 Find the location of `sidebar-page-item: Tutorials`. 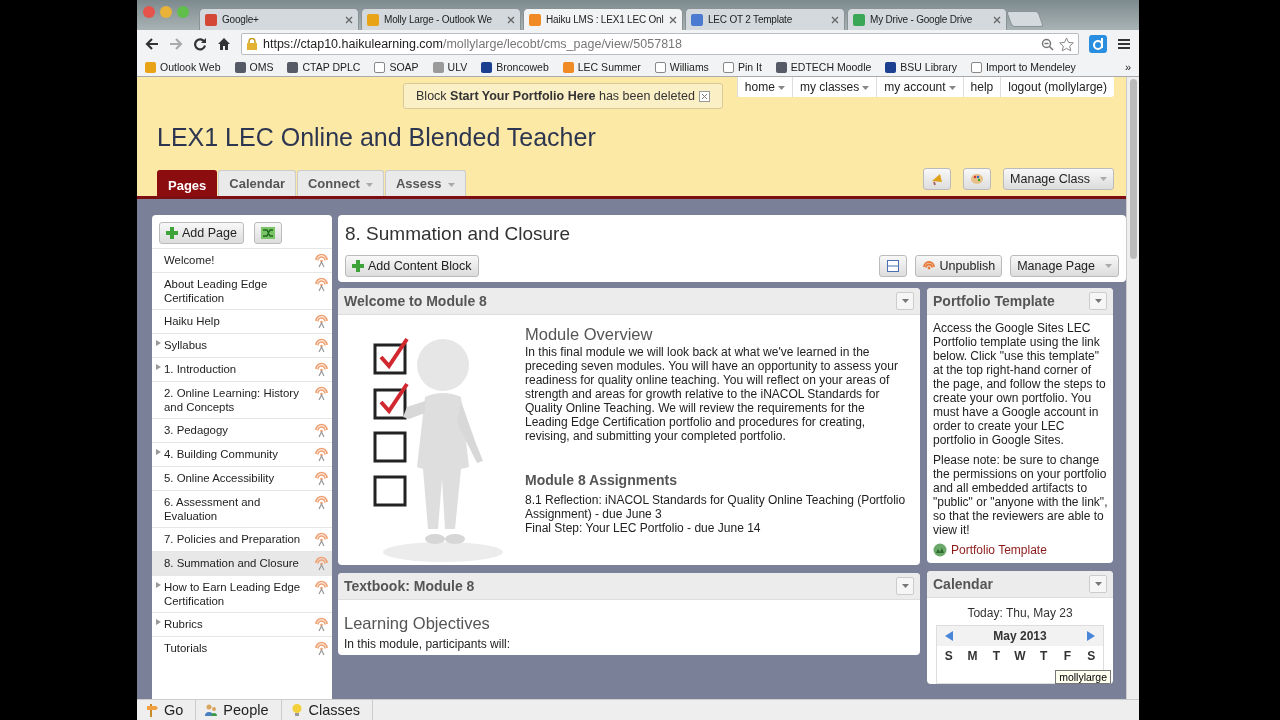

sidebar-page-item: Tutorials is located at coordinates (242, 648).